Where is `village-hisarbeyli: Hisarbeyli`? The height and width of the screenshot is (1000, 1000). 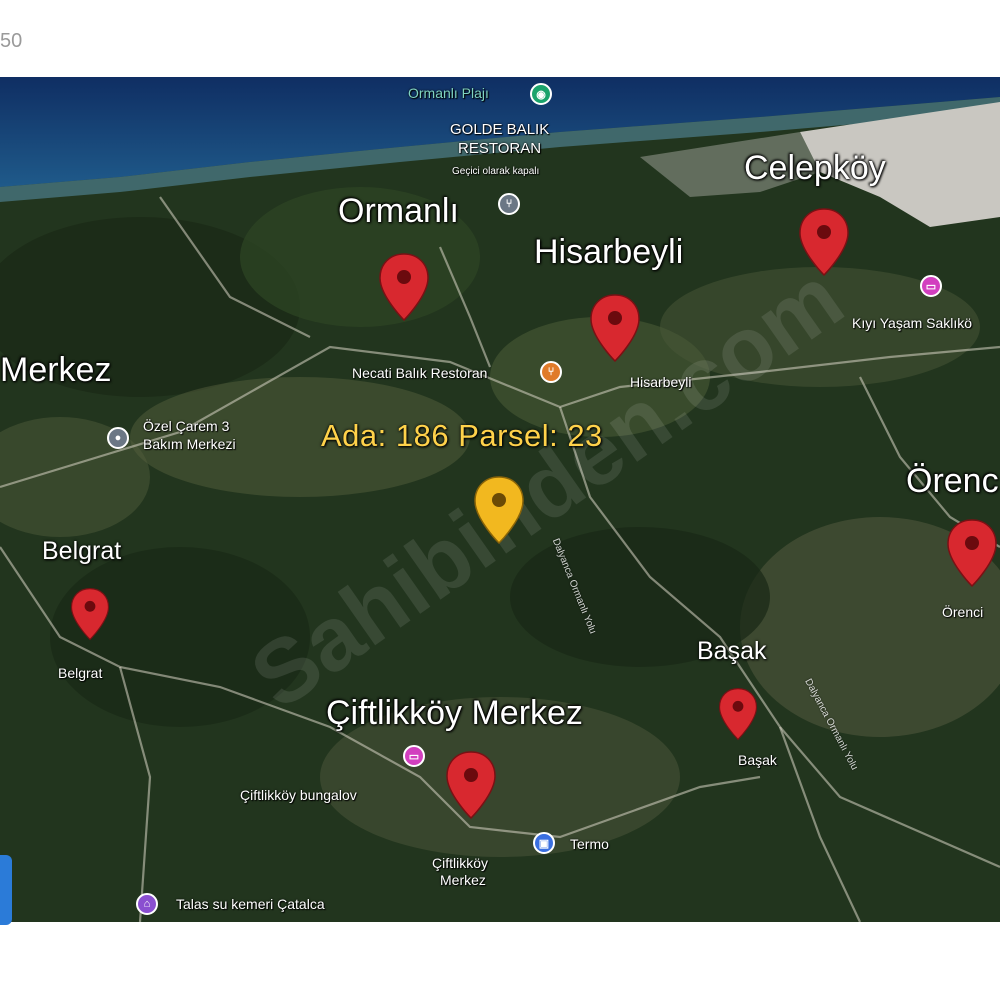
village-hisarbeyli: Hisarbeyli is located at coordinates (609, 252).